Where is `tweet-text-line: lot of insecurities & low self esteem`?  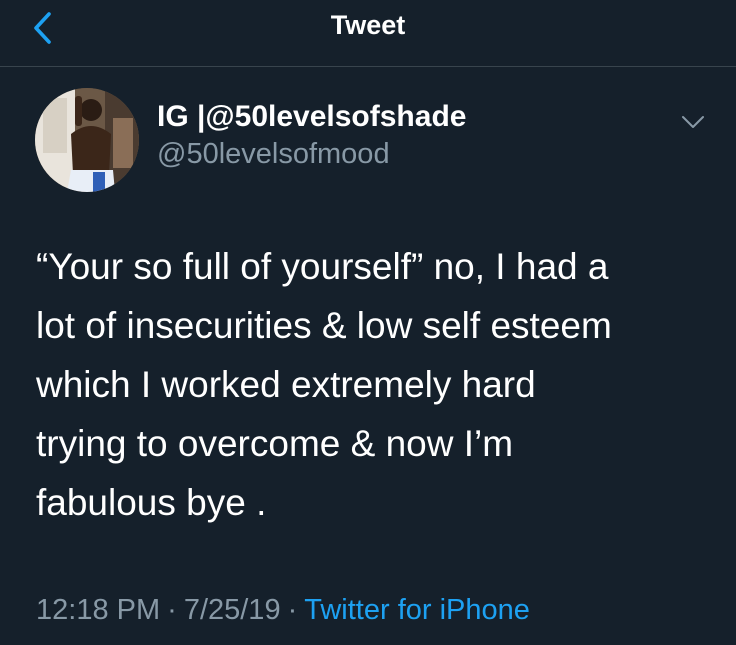 tweet-text-line: lot of insecurities & low self esteem is located at coordinates (324, 325).